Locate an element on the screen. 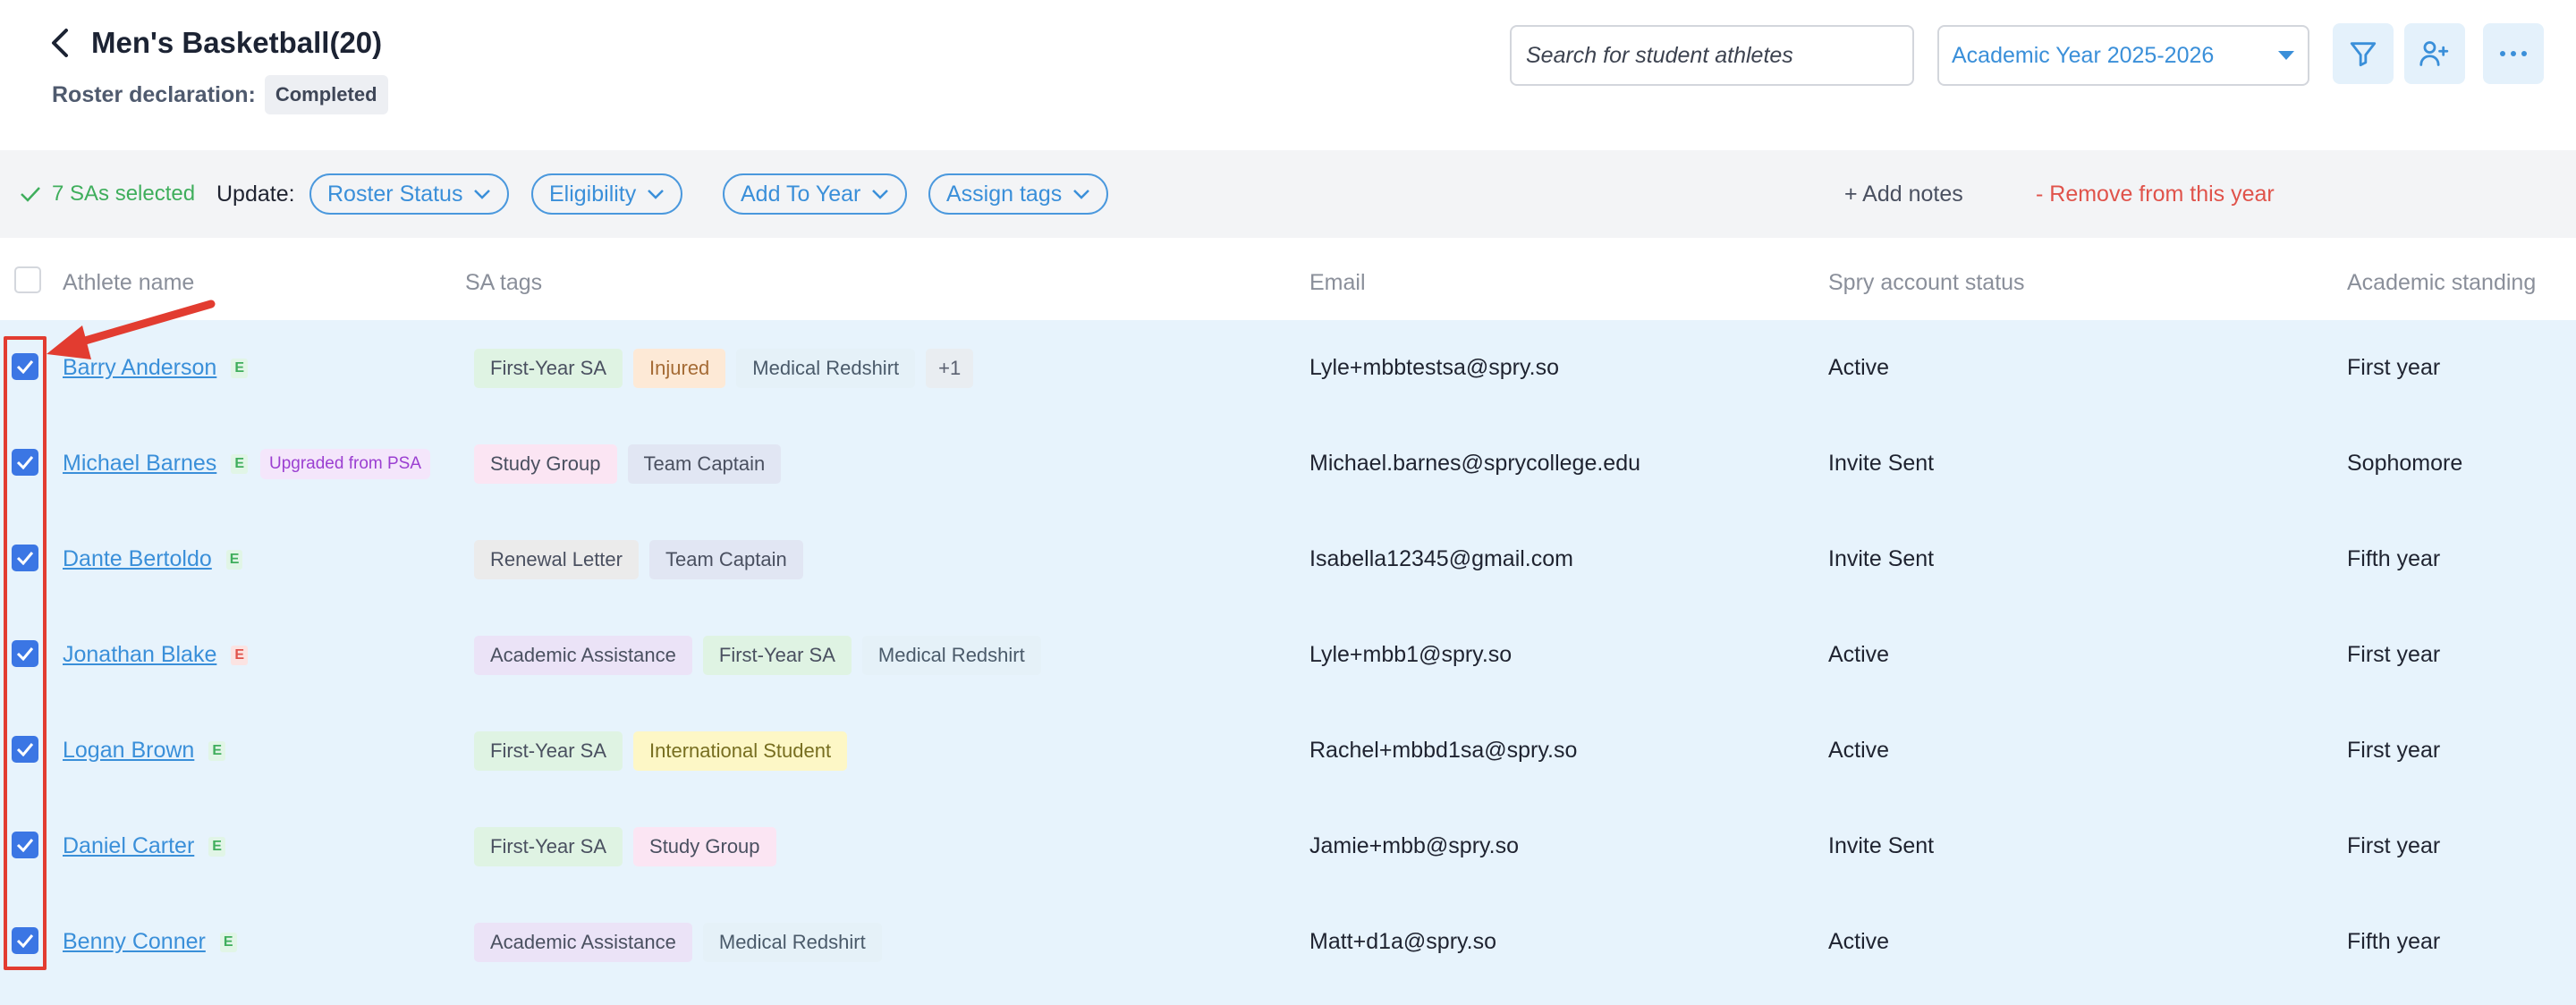 The image size is (2576, 1005). sa-tag: Study Group is located at coordinates (545, 463).